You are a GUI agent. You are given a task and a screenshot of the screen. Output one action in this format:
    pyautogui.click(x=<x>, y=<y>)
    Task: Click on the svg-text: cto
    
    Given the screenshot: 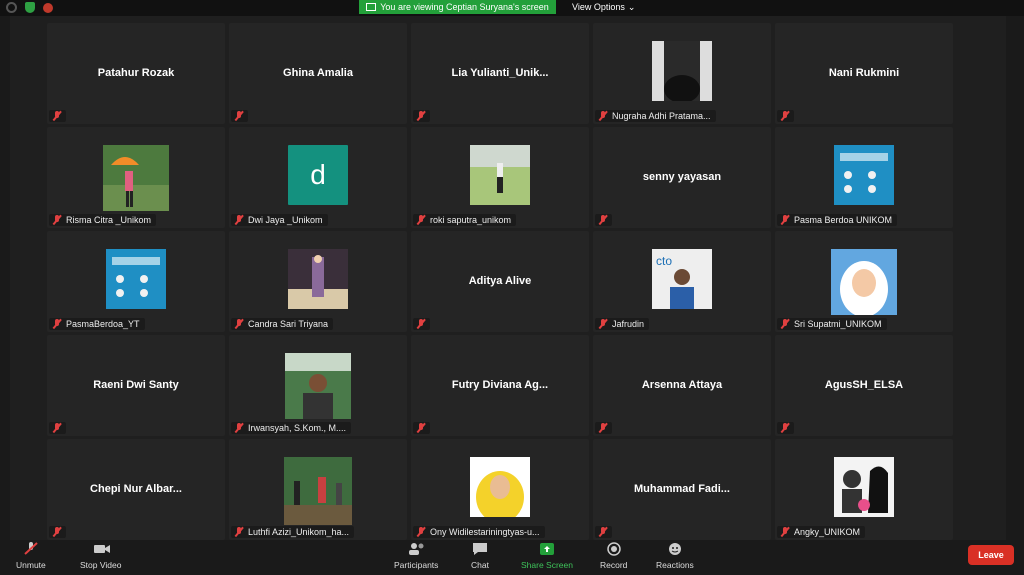 What is the action you would take?
    pyautogui.click(x=664, y=261)
    